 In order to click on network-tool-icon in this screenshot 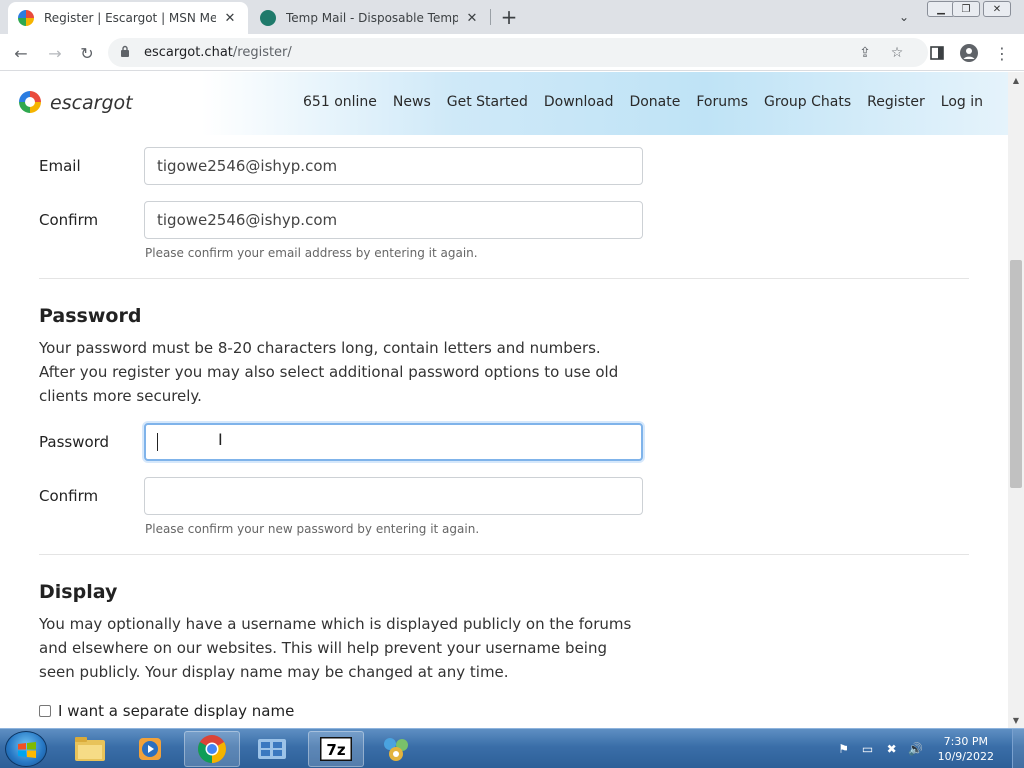, I will do `click(396, 749)`.